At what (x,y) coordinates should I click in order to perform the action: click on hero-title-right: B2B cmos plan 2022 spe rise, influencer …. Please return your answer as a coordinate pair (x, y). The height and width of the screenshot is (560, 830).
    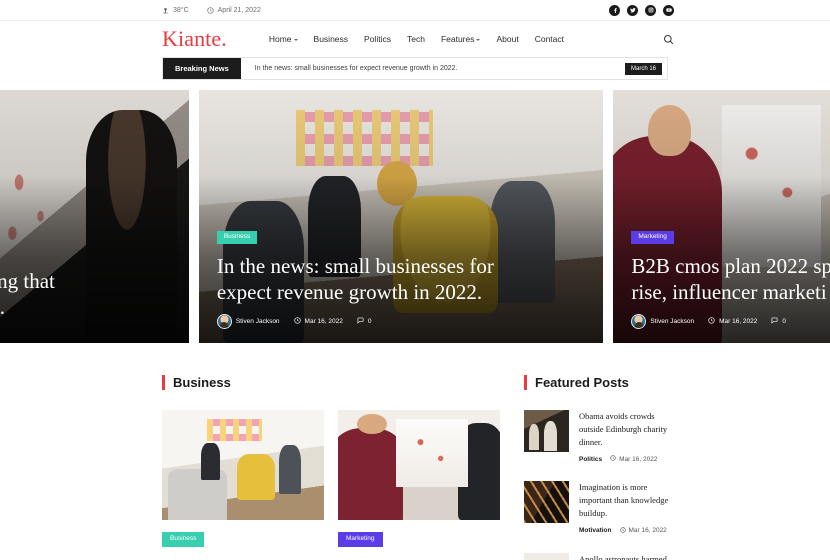
    Looking at the image, I should click on (730, 279).